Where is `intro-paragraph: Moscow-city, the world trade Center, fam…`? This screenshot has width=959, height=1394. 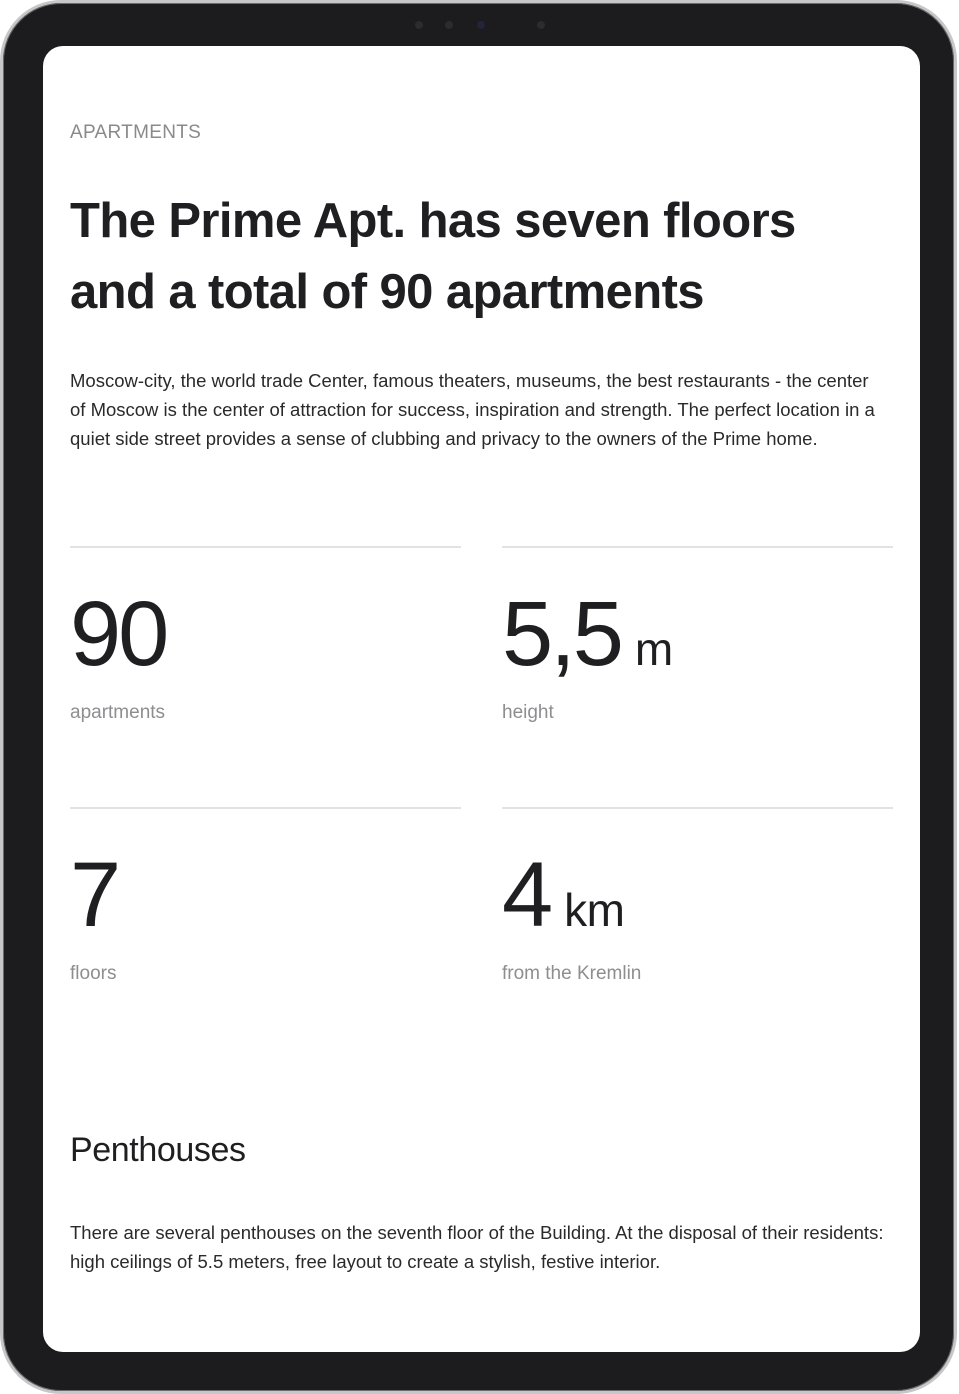 intro-paragraph: Moscow-city, the world trade Center, fam… is located at coordinates (472, 409).